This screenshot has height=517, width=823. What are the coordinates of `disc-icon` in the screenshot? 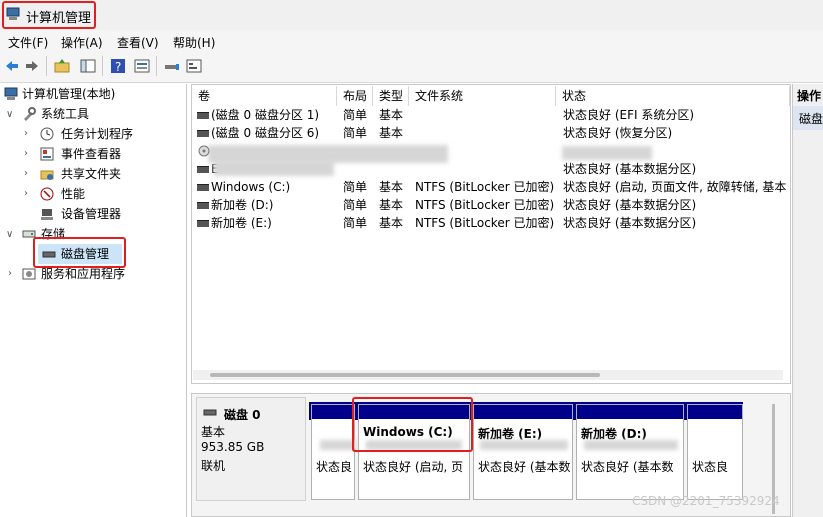 It's located at (204, 151).